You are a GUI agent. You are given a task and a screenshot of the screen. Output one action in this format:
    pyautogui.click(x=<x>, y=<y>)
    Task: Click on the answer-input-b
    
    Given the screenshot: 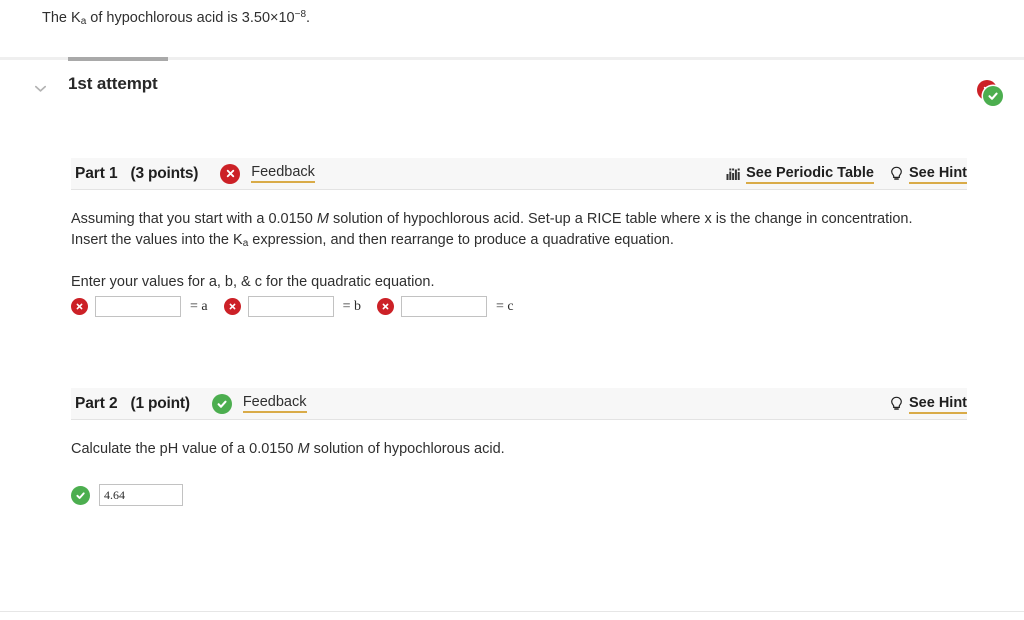 What is the action you would take?
    pyautogui.click(x=290, y=306)
    